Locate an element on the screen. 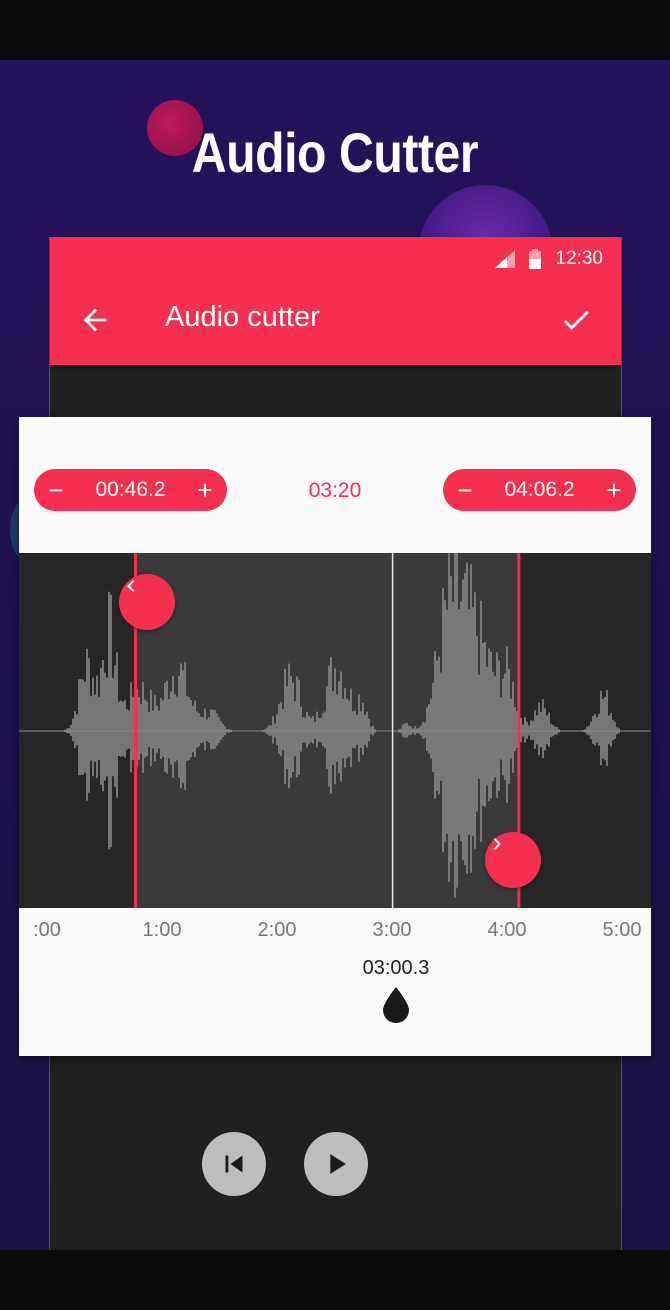 The width and height of the screenshot is (670, 1310). end-time-value: 04:06.2 is located at coordinates (539, 490).